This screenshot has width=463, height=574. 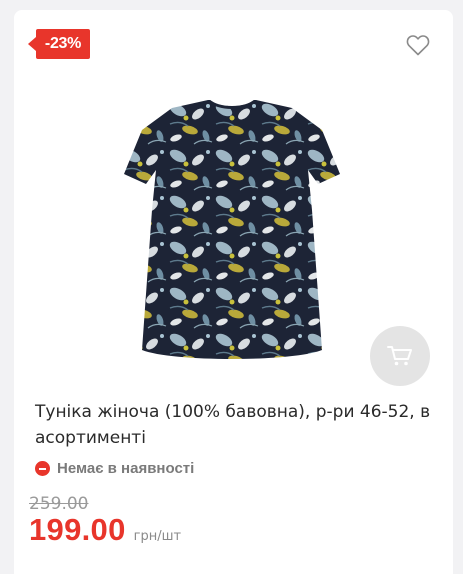 I want to click on minus-circle-icon, so click(x=42, y=468).